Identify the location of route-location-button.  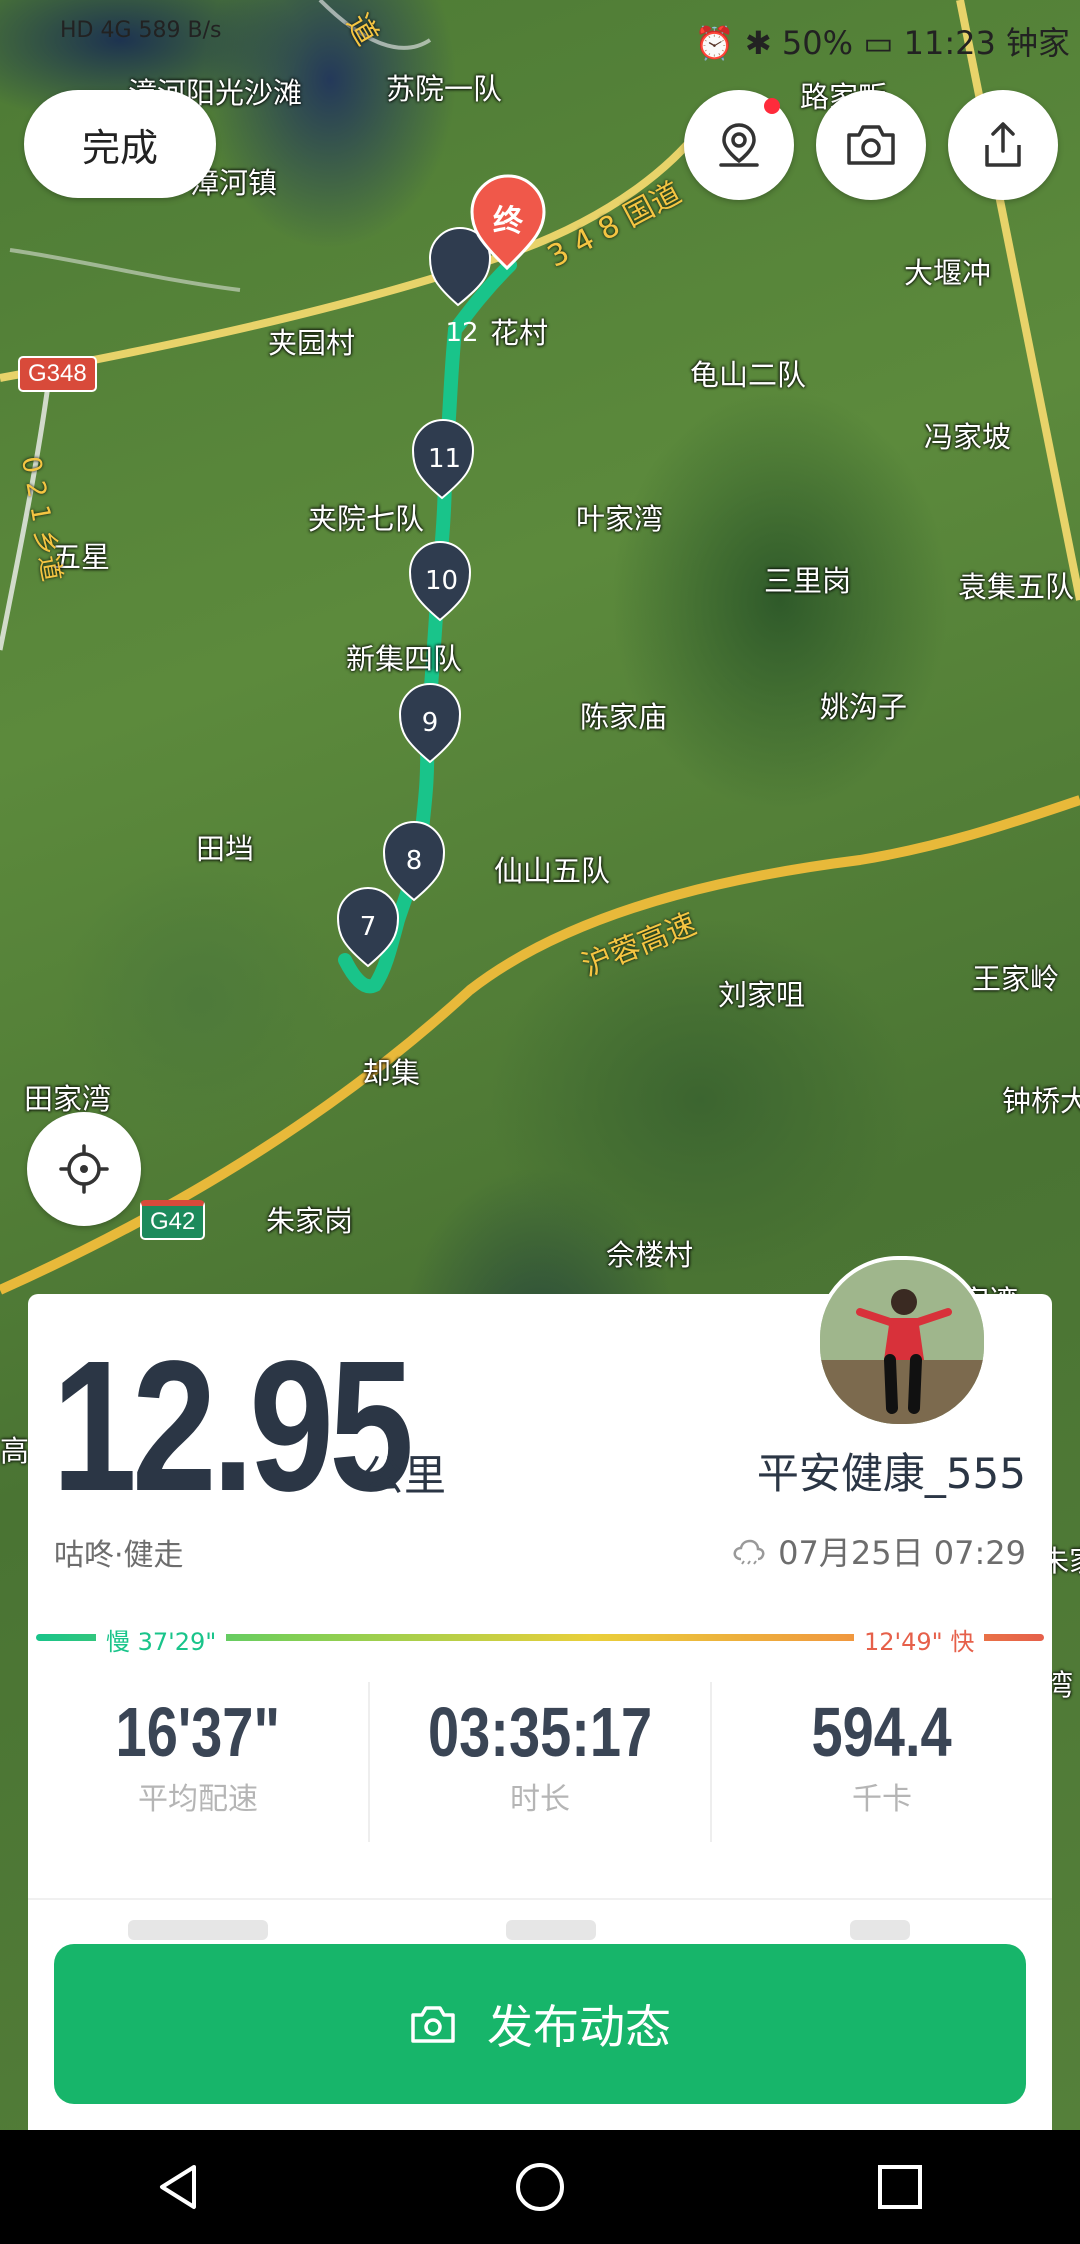
(739, 145).